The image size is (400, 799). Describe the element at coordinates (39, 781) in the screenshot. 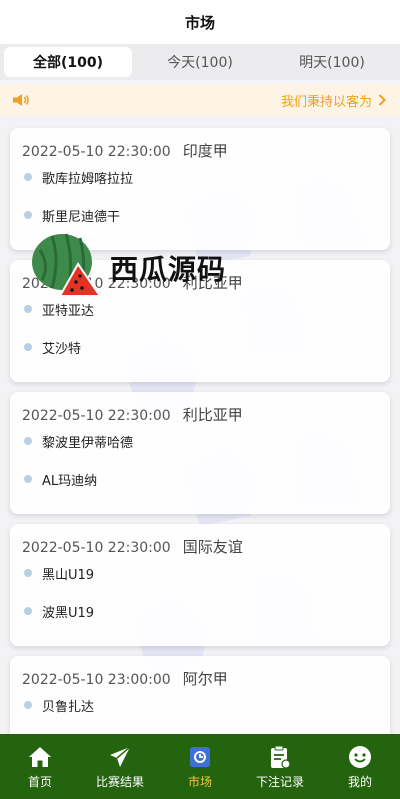

I see `tabbar-label: 首页` at that location.